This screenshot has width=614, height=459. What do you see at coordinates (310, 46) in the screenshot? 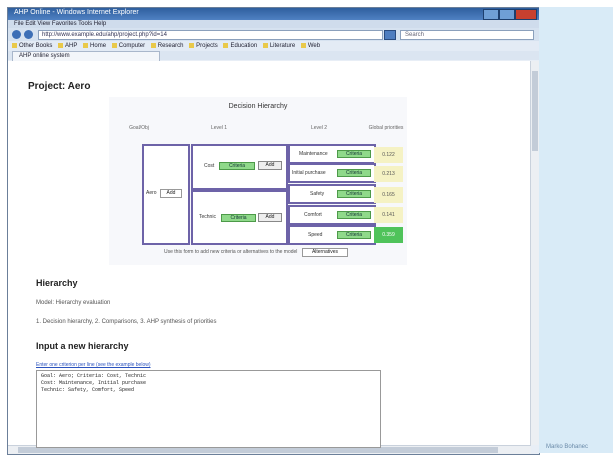
I see `favorite-link: Web` at bounding box center [310, 46].